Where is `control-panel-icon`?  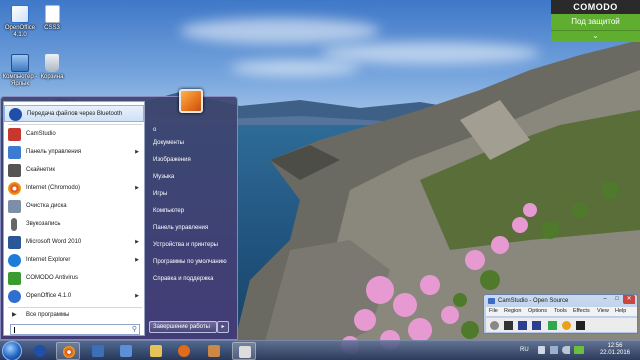
control-panel-icon is located at coordinates (14, 152).